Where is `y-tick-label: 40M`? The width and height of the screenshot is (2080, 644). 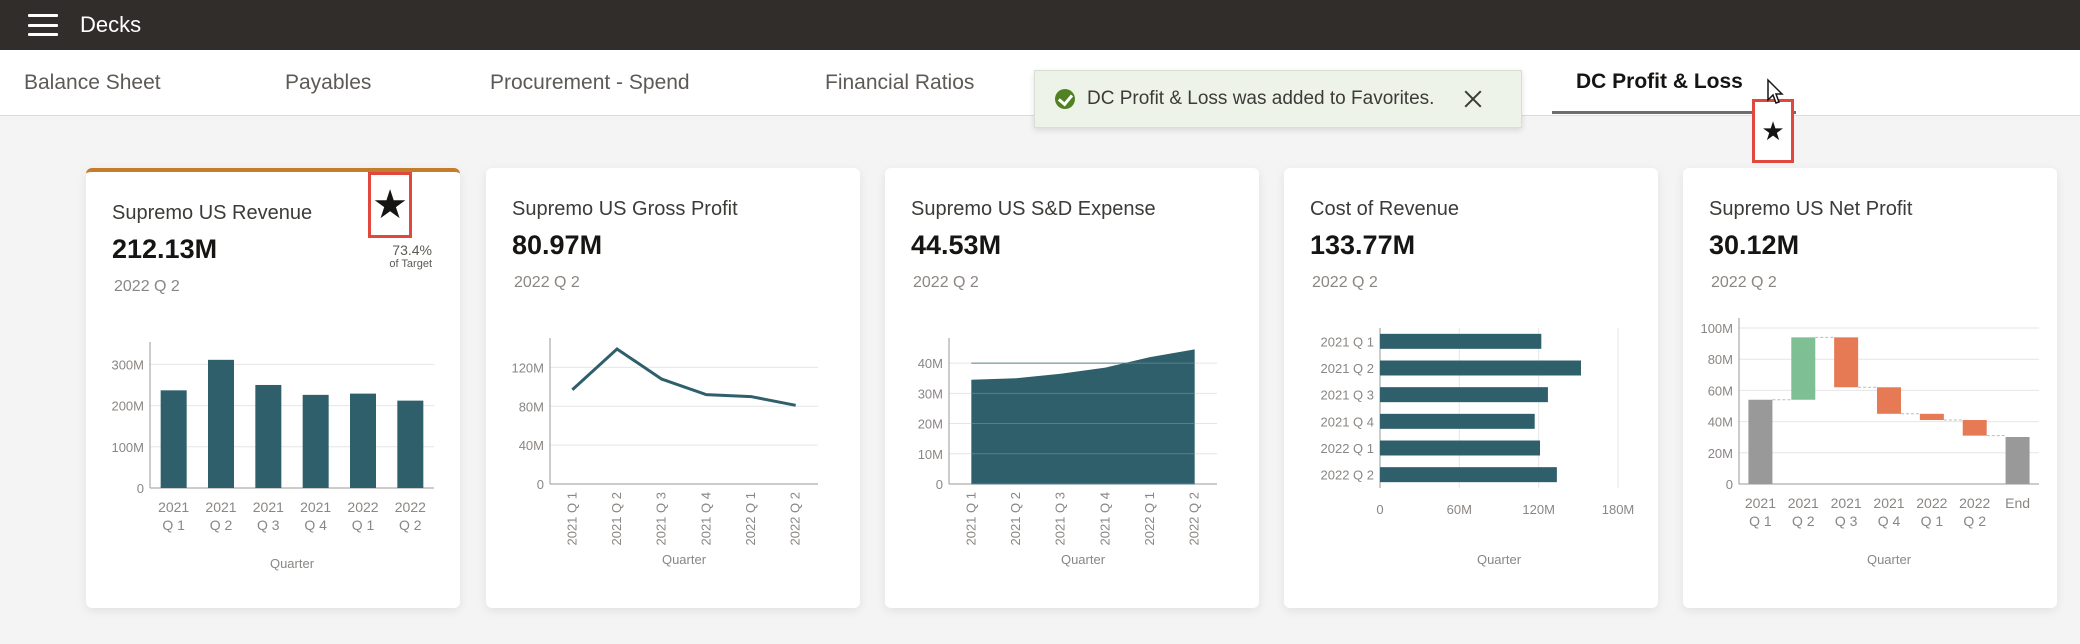
y-tick-label: 40M is located at coordinates (531, 445).